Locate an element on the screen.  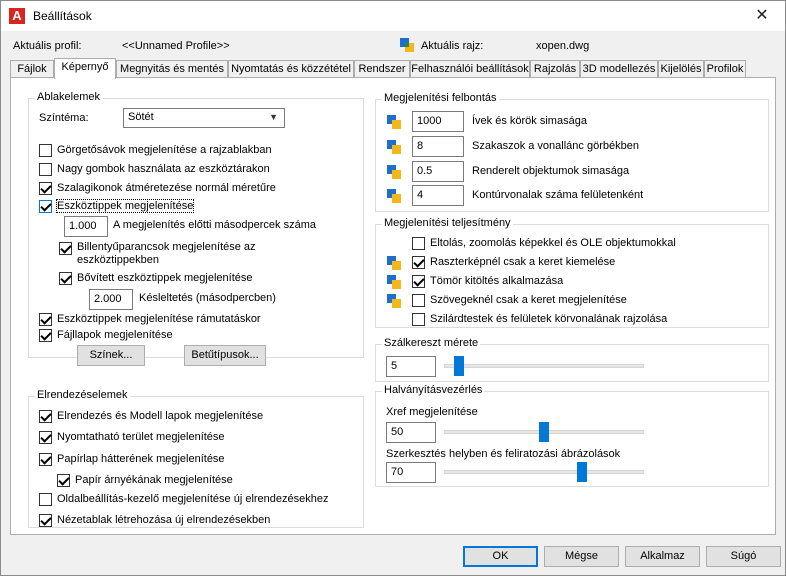
crosshair-slider-thumb is located at coordinates (458, 366).